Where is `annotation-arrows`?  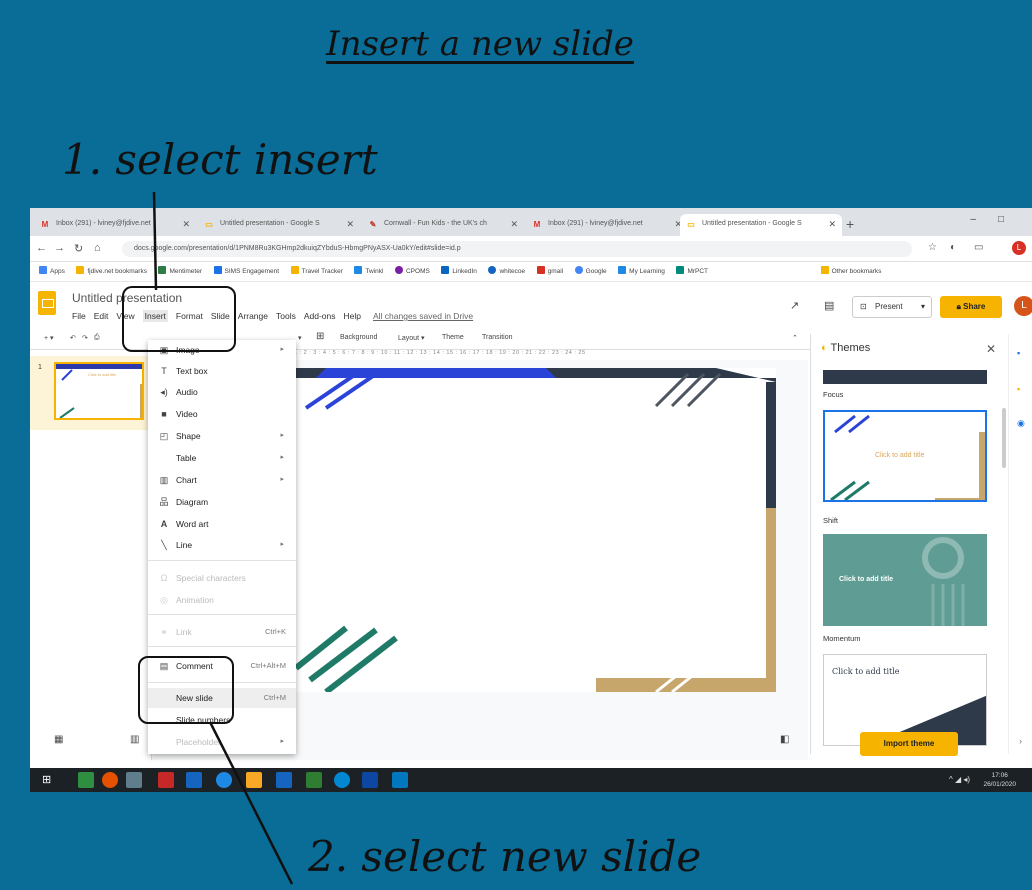 annotation-arrows is located at coordinates (223, 538).